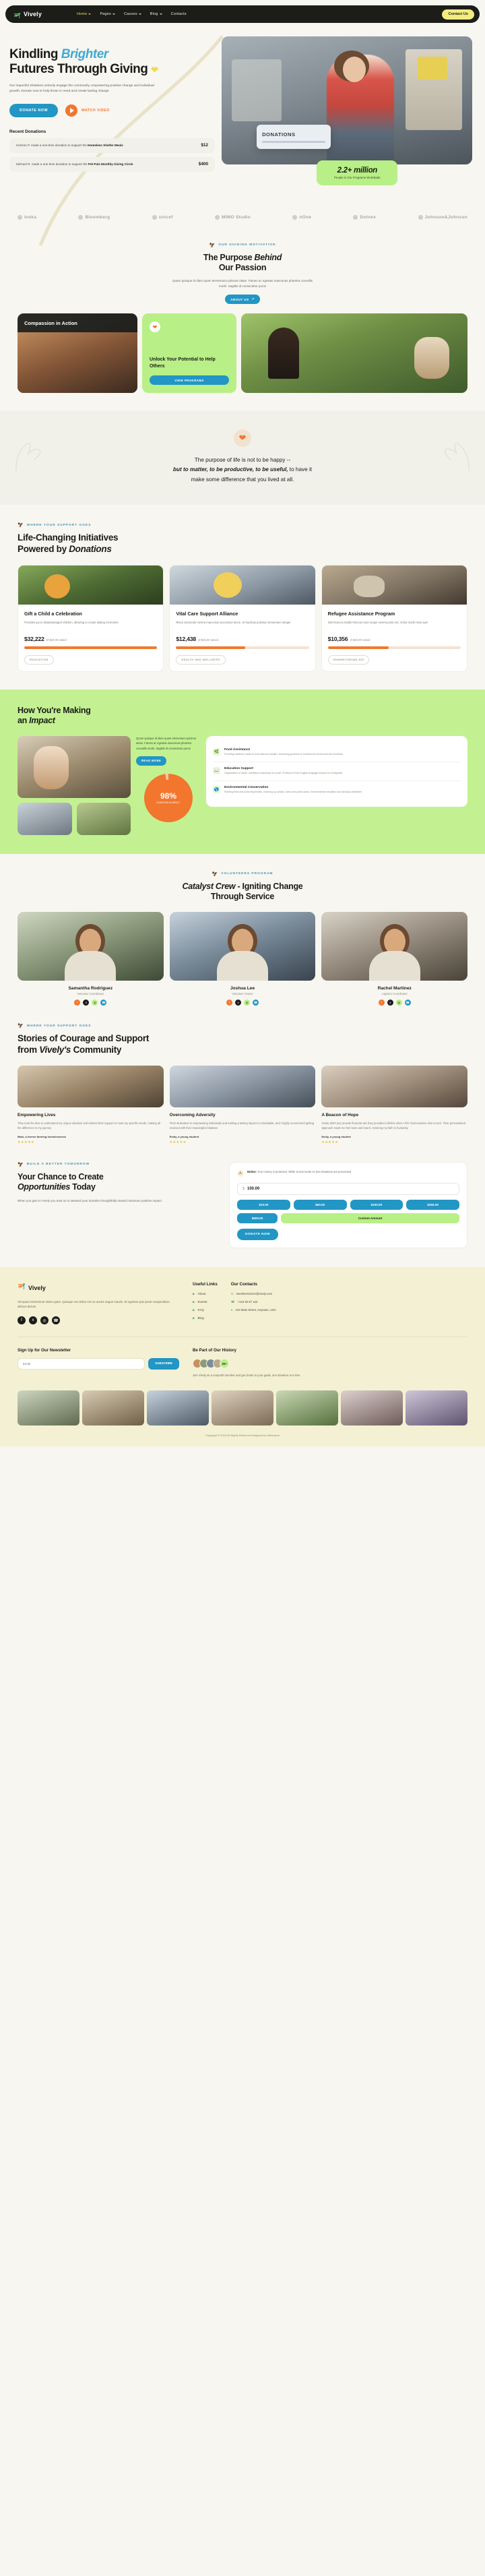 The height and width of the screenshot is (2576, 485). What do you see at coordinates (254, 1294) in the screenshot?
I see `footer-contact-email: ✉ memberservice@vively.com` at bounding box center [254, 1294].